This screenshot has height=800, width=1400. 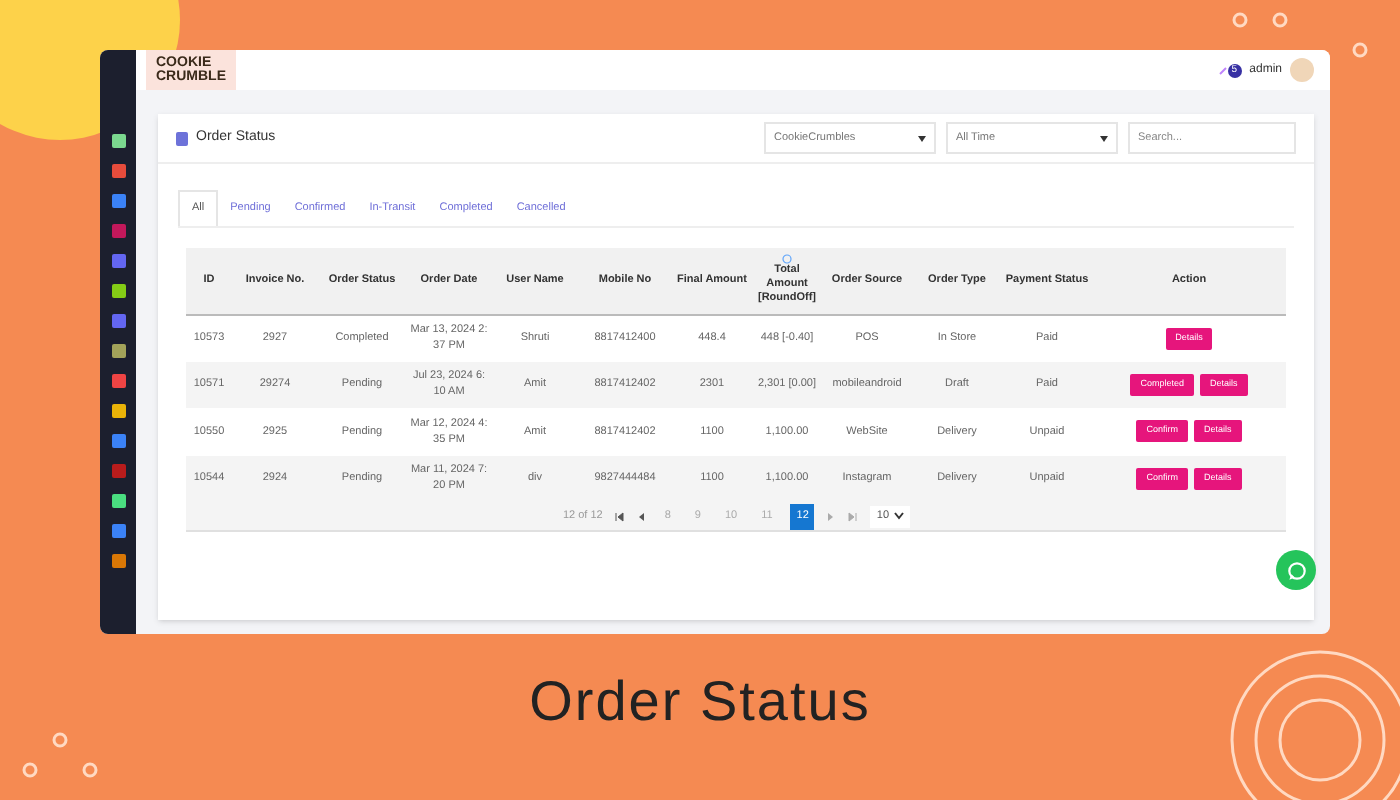 What do you see at coordinates (619, 516) in the screenshot?
I see `first-page-icon` at bounding box center [619, 516].